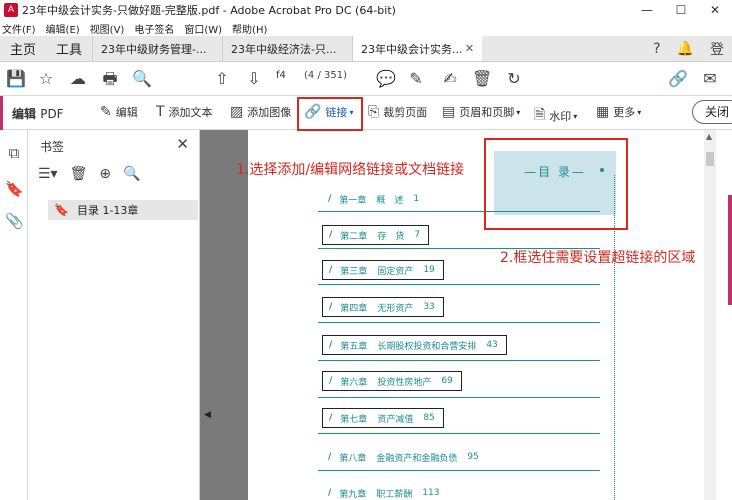 The height and width of the screenshot is (500, 732). What do you see at coordinates (354, 346) in the screenshot?
I see `toc-chapter: 第五章` at bounding box center [354, 346].